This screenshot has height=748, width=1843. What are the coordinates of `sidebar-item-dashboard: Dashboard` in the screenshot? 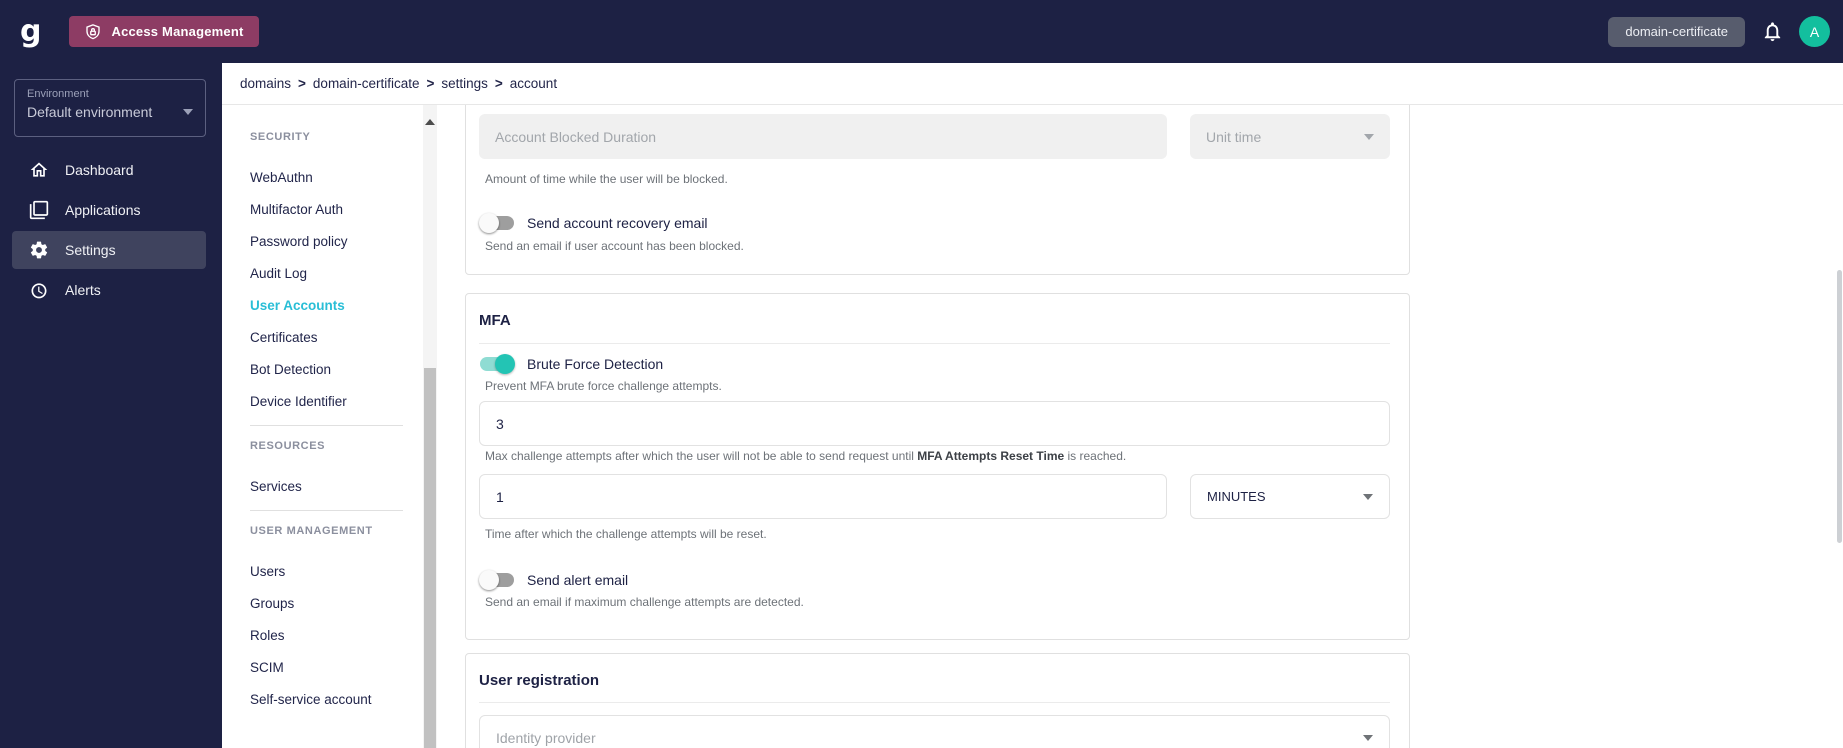 It's located at (109, 170).